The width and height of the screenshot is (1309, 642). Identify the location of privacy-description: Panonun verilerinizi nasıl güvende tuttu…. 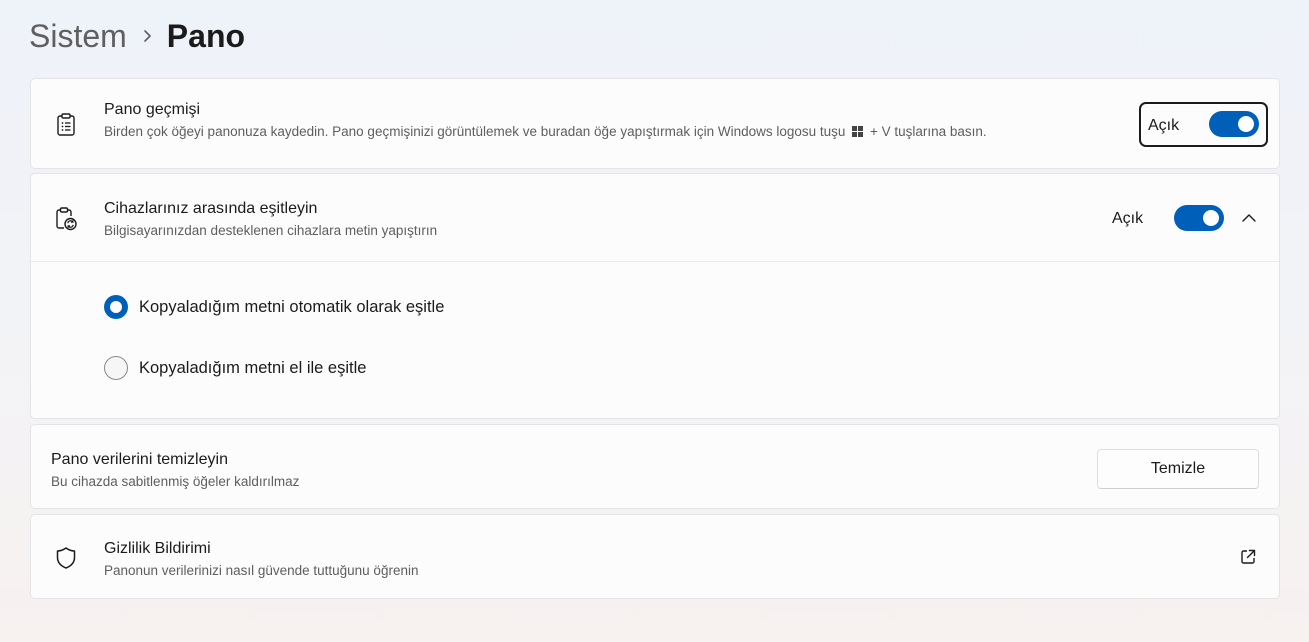
(261, 570).